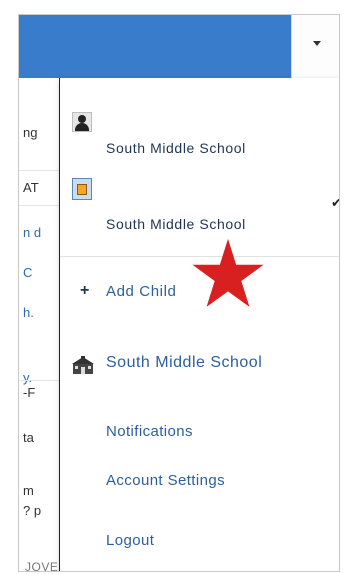  I want to click on bg-text-fragment: -F, so click(29, 392).